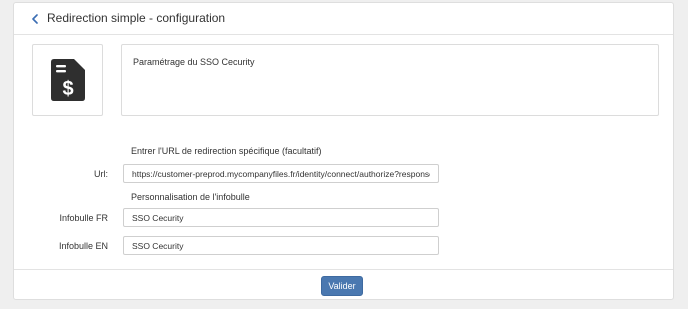  I want to click on tooltip-en-label: Infobulle EN, so click(83, 246).